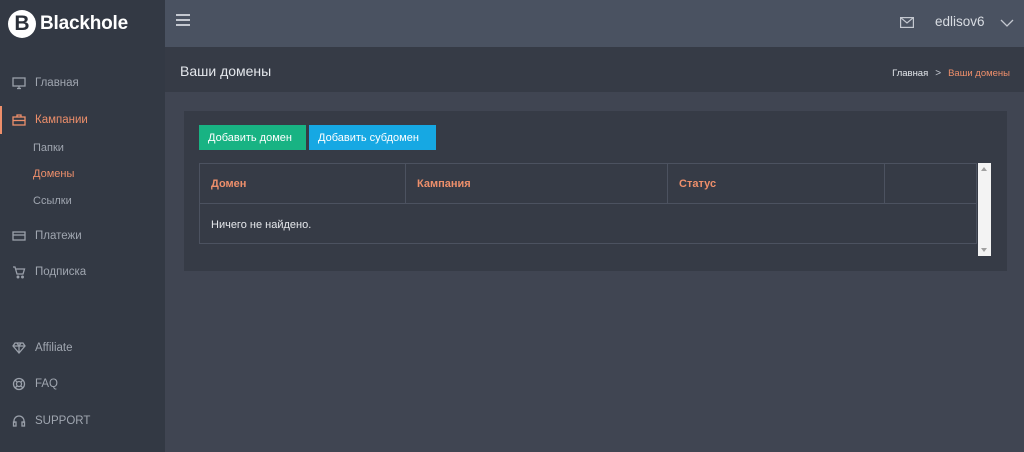  Describe the element at coordinates (48, 148) in the screenshot. I see `sidebar-subitem-folders: Папки` at that location.